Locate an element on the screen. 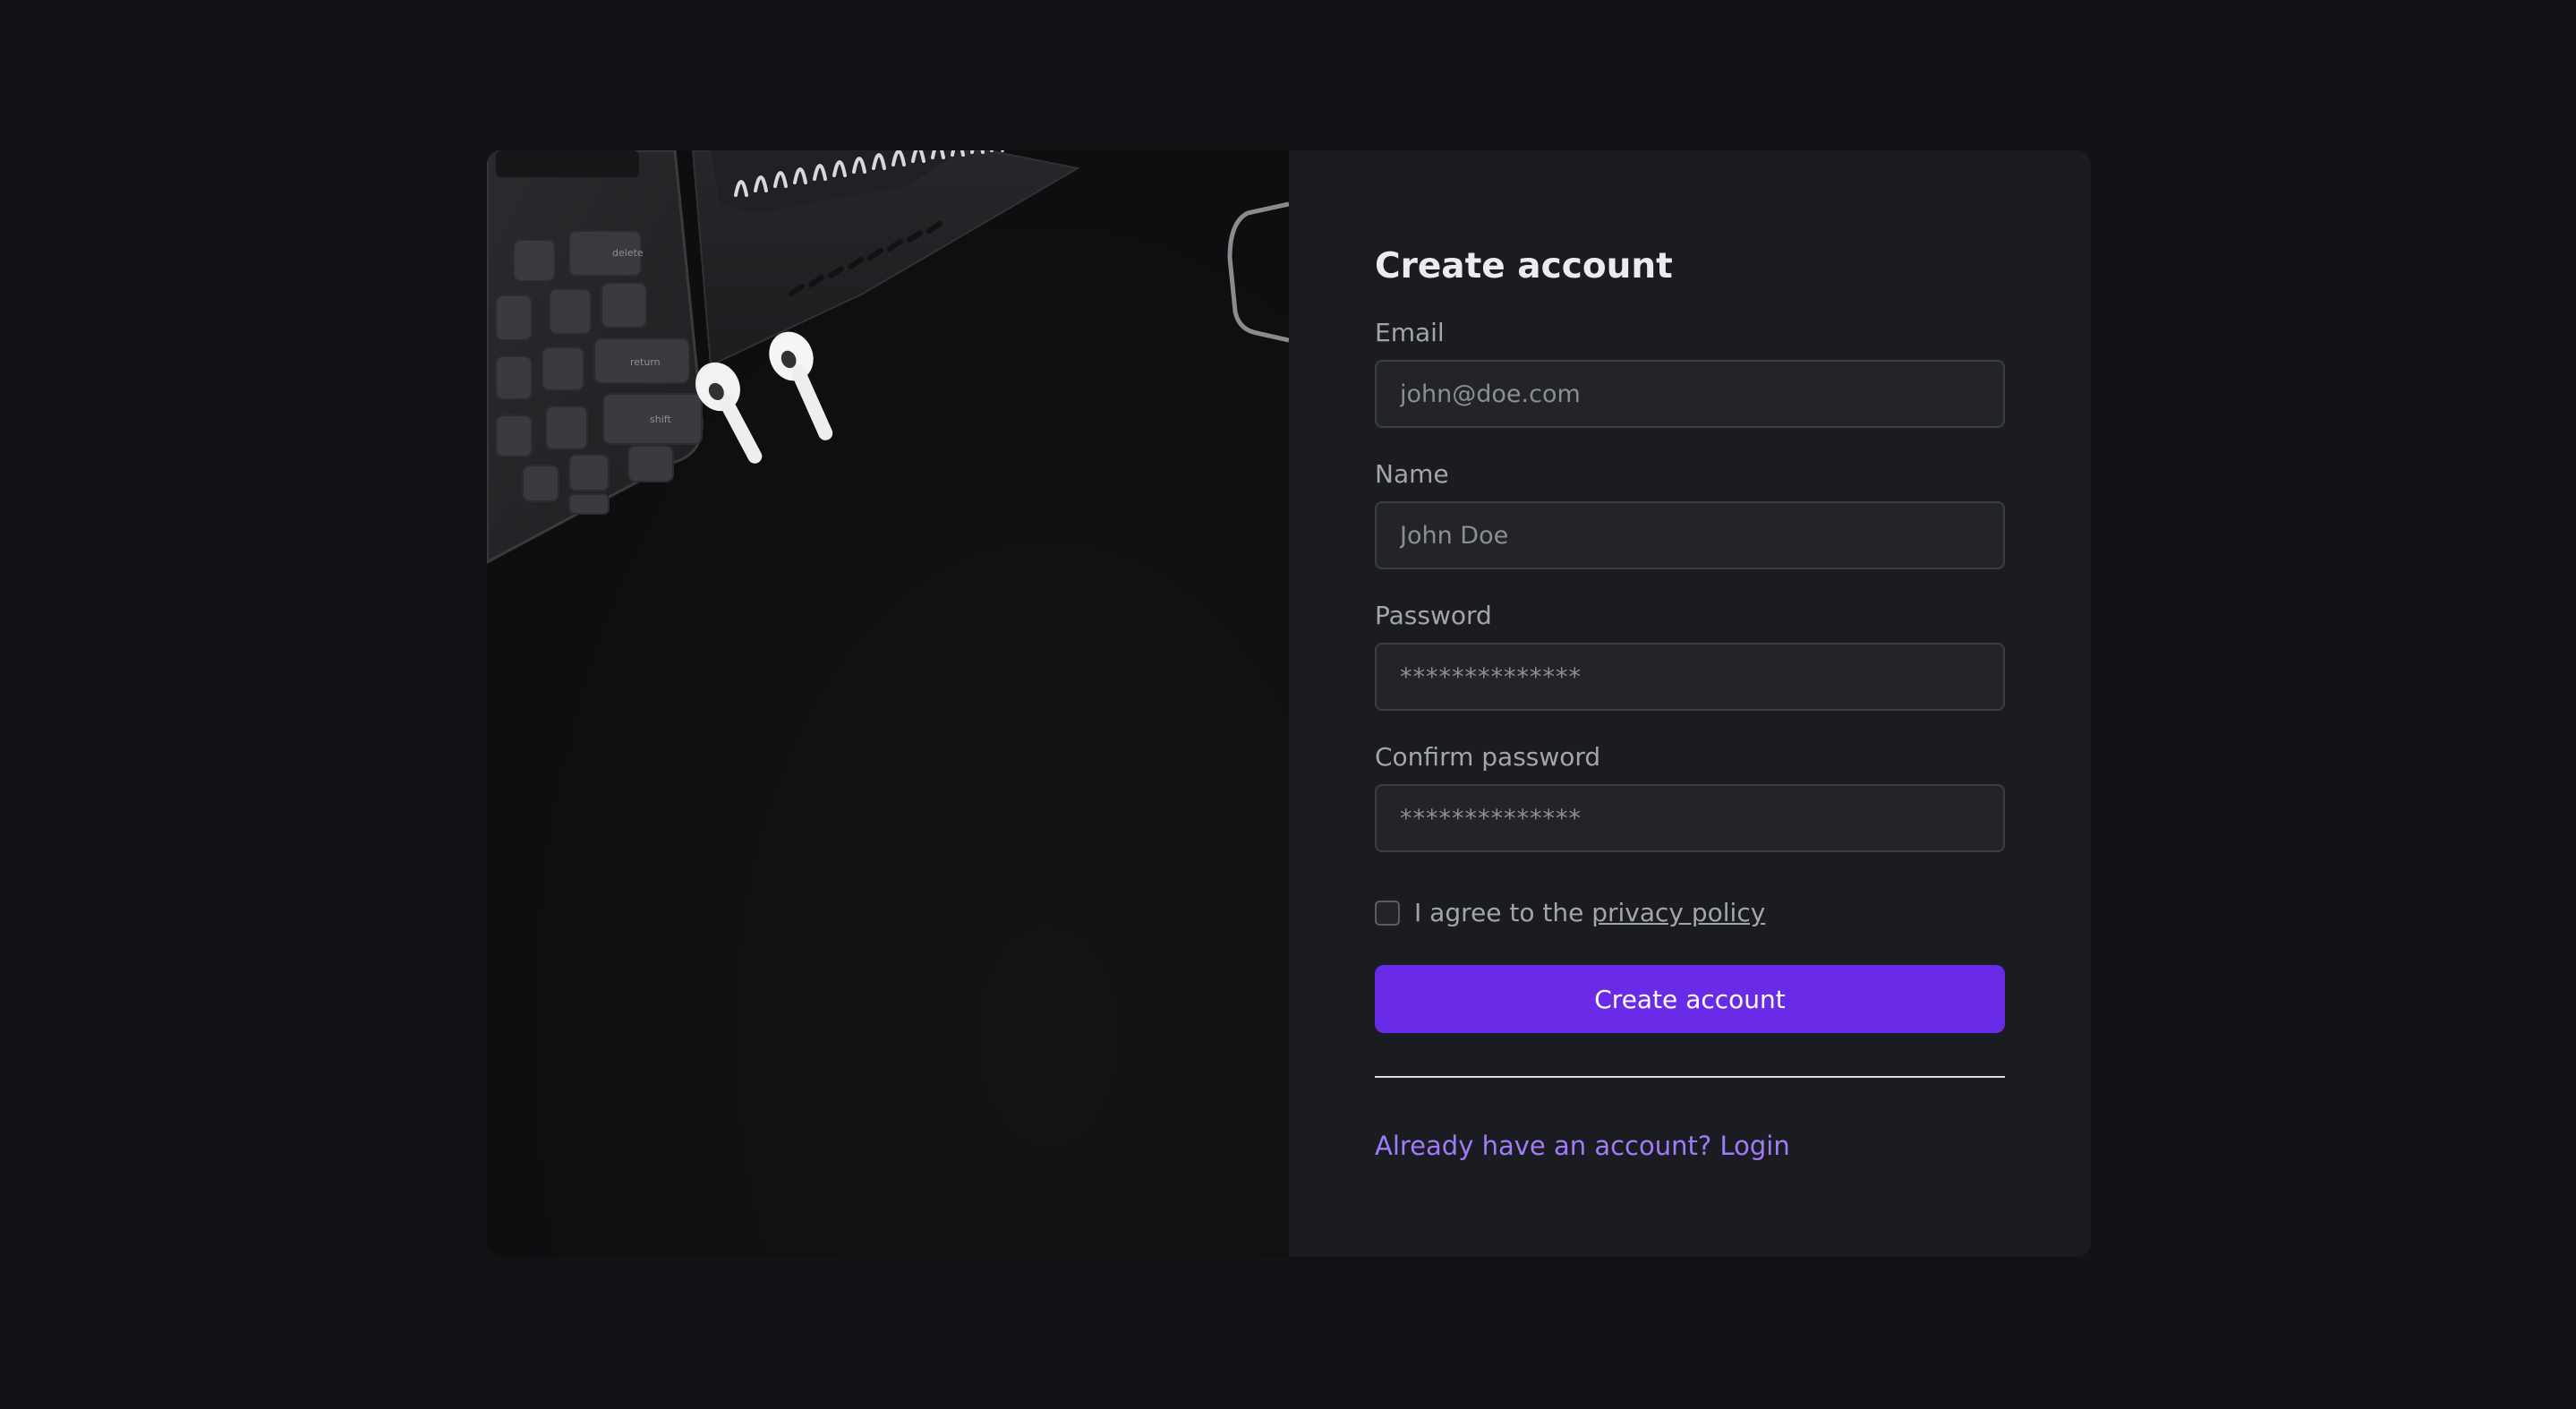 This screenshot has width=2576, height=1409. agreement-text: I agree to the privacy policy is located at coordinates (1589, 913).